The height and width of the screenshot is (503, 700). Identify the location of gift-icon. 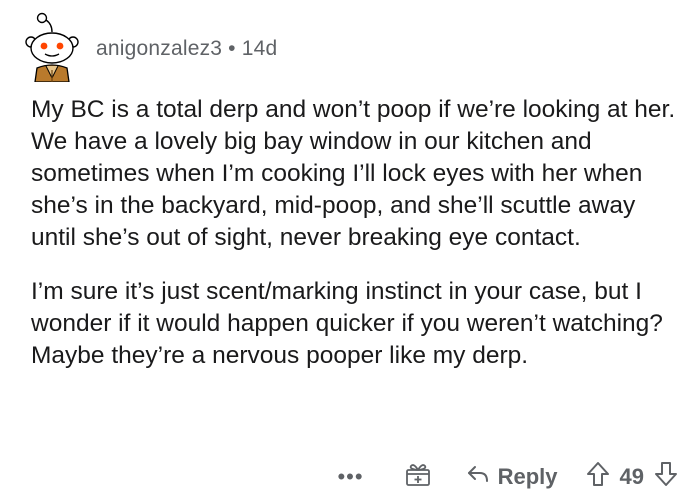
(418, 477).